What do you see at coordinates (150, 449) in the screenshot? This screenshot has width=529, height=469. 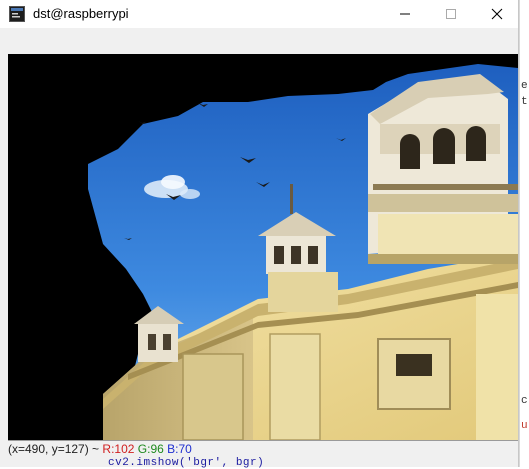 I see `pixel-green-value: G:96` at bounding box center [150, 449].